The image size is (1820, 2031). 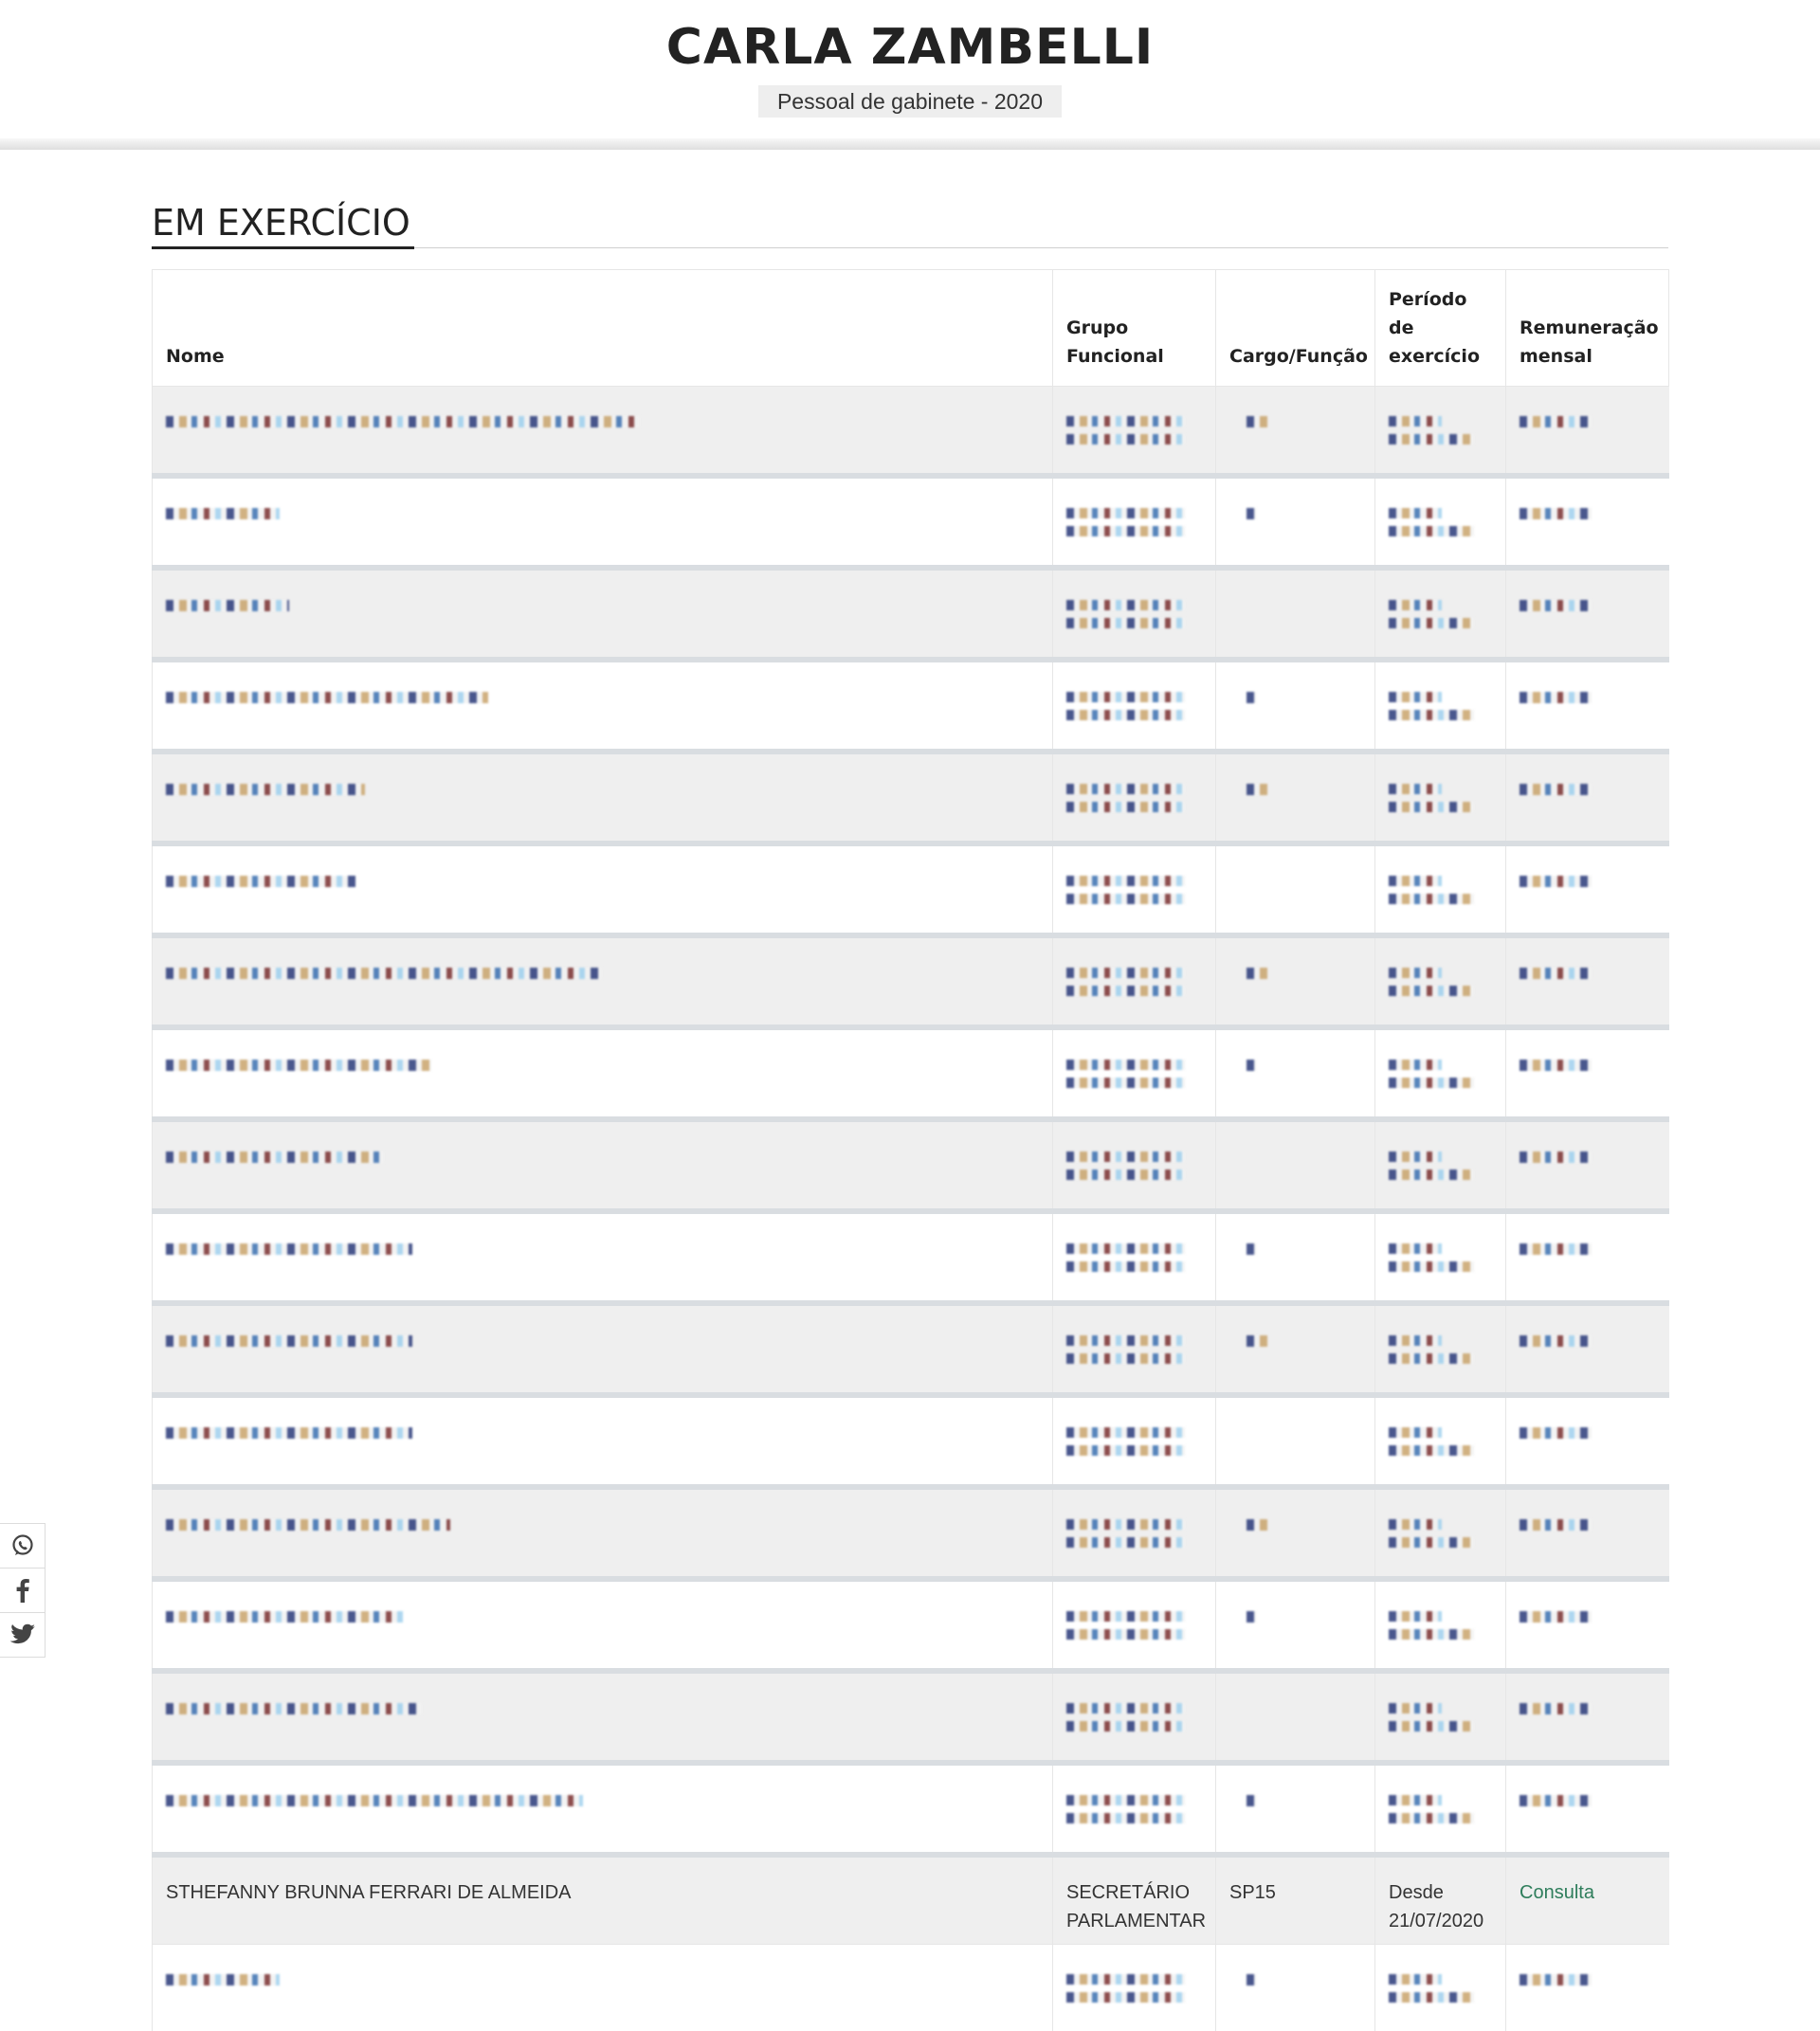 I want to click on page-subtitle: Pessoal de gabinete - 2020, so click(x=910, y=101).